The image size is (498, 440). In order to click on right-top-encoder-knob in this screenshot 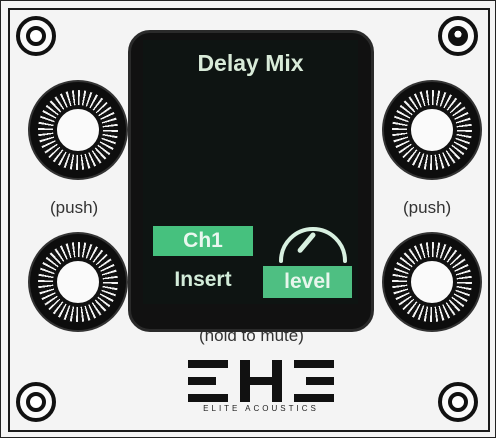, I will do `click(432, 130)`.